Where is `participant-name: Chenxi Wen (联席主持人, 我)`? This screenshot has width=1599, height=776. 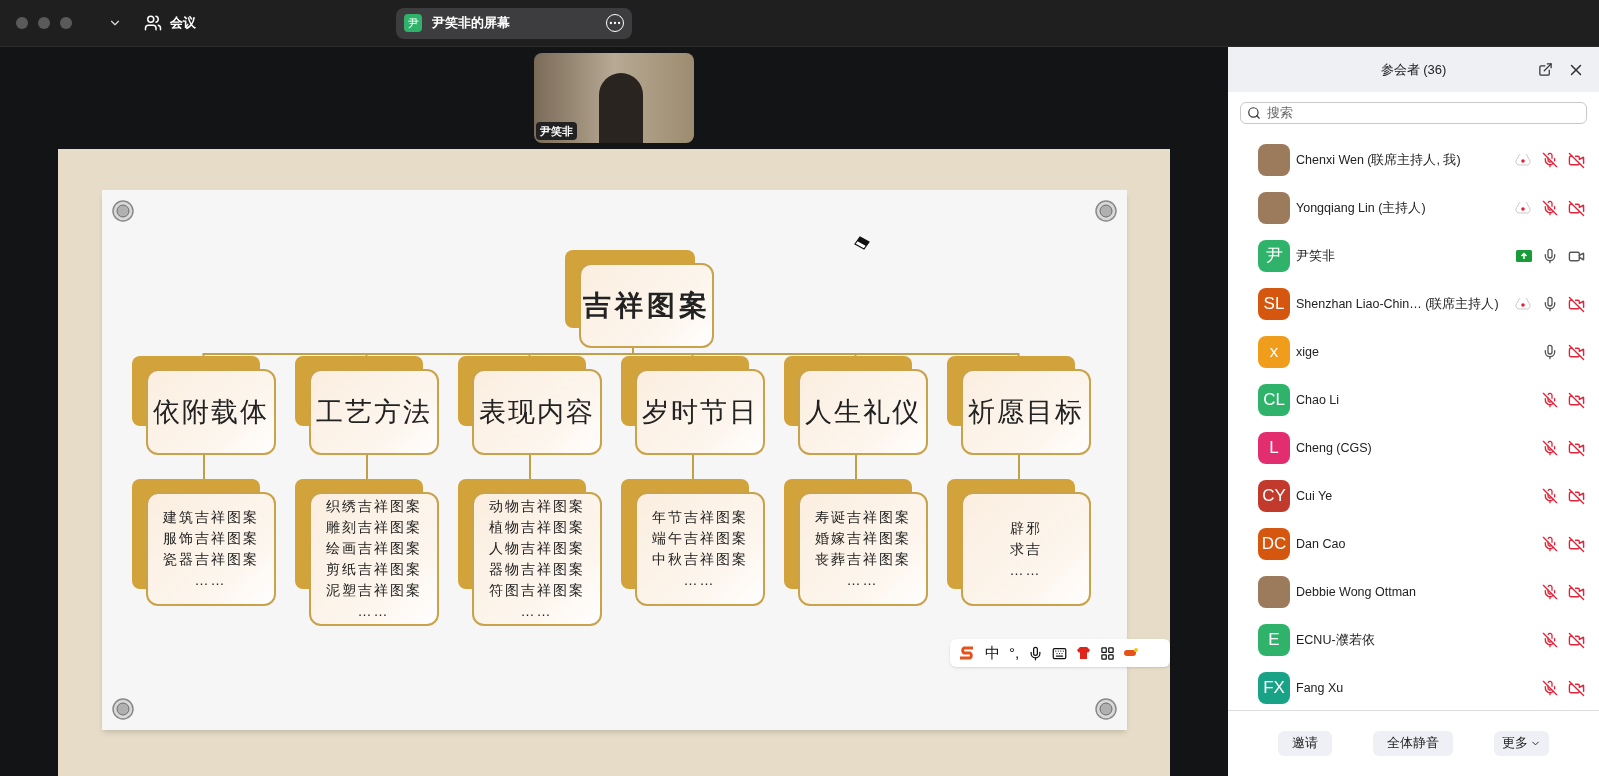 participant-name: Chenxi Wen (联席主持人, 我) is located at coordinates (1379, 160).